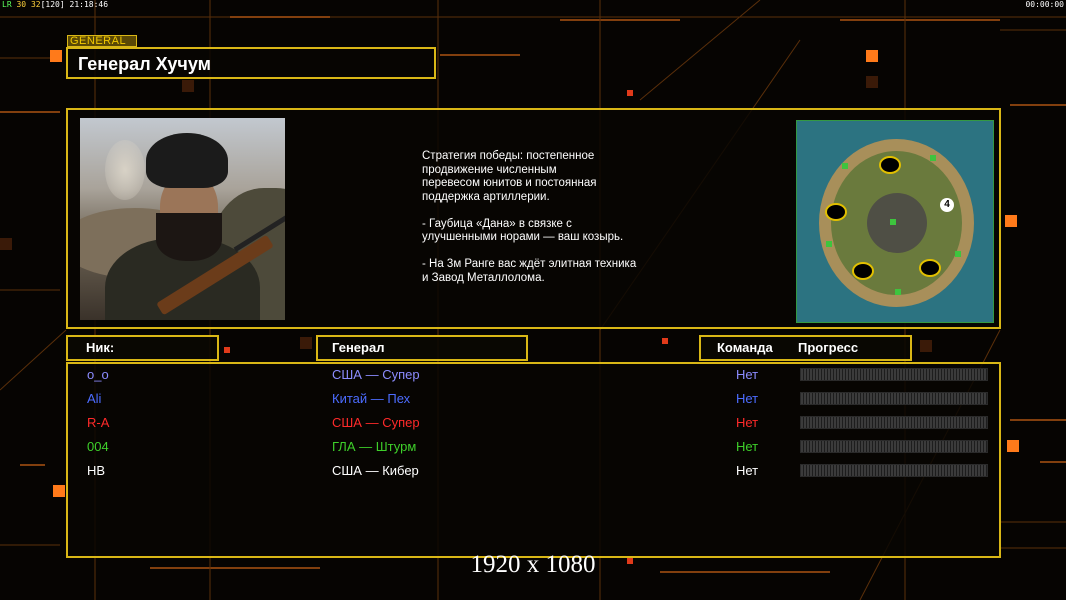  What do you see at coordinates (745, 347) in the screenshot?
I see `column-header-team: Команда` at bounding box center [745, 347].